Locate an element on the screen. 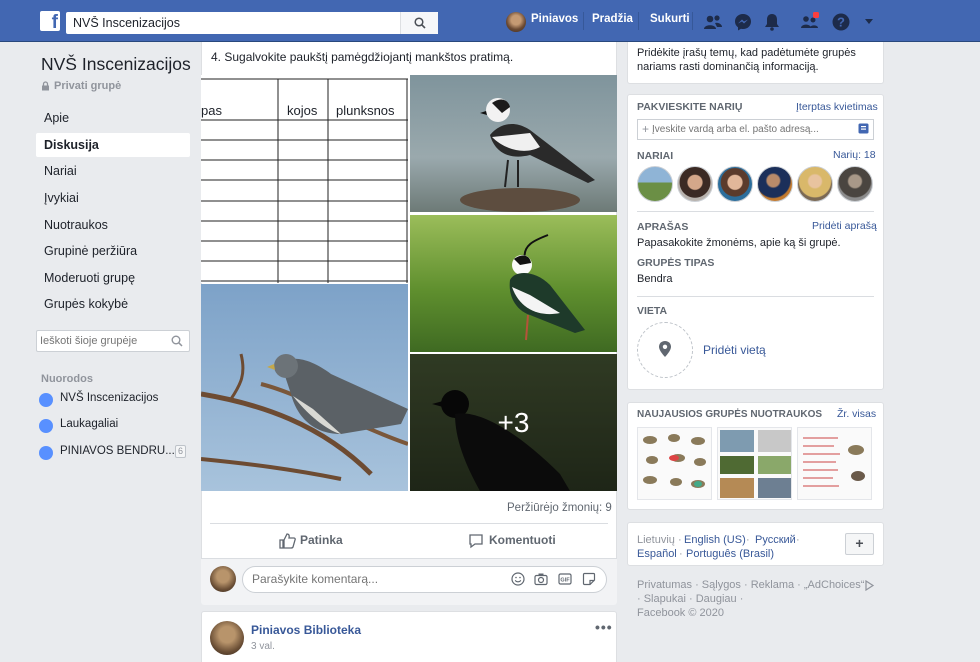 The height and width of the screenshot is (662, 980). handwritten-notes-thumbnail is located at coordinates (834, 462).